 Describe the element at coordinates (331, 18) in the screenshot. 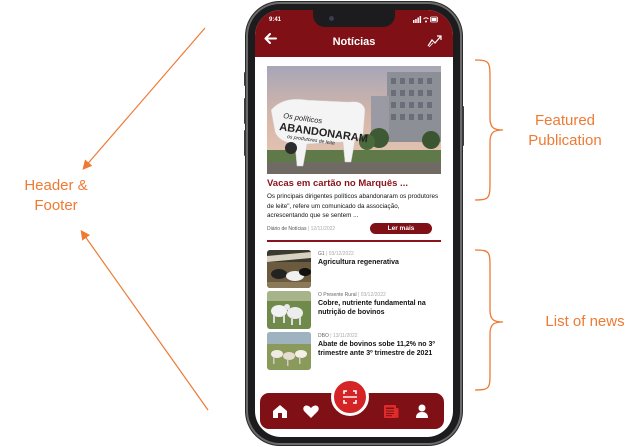

I see `camera` at that location.